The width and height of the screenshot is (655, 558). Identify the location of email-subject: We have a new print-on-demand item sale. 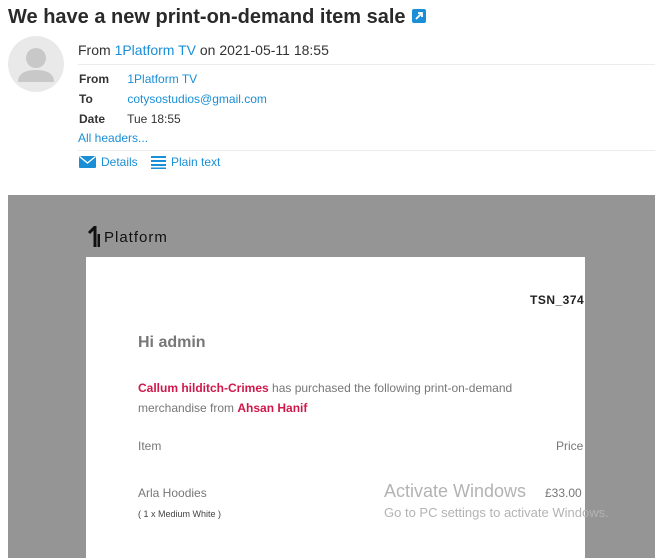
(217, 17).